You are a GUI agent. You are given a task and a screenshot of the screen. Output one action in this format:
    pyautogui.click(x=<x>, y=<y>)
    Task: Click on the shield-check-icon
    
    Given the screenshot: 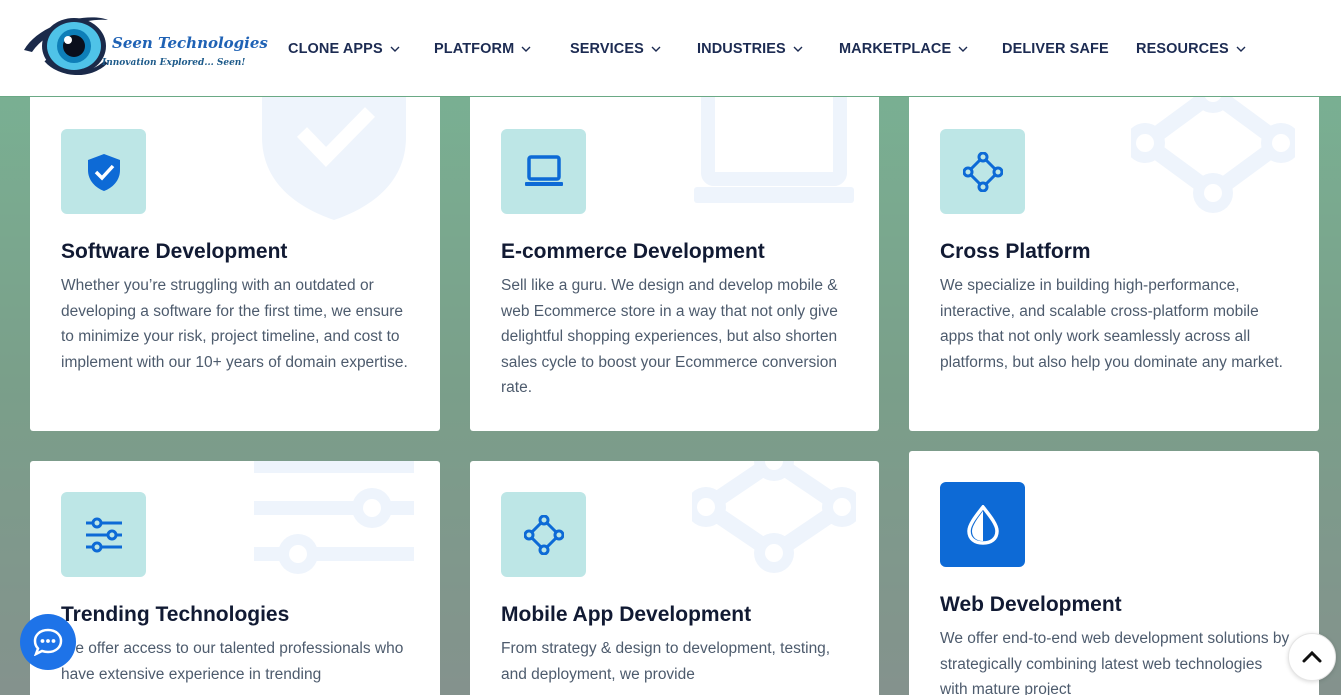 What is the action you would take?
    pyautogui.click(x=103, y=172)
    